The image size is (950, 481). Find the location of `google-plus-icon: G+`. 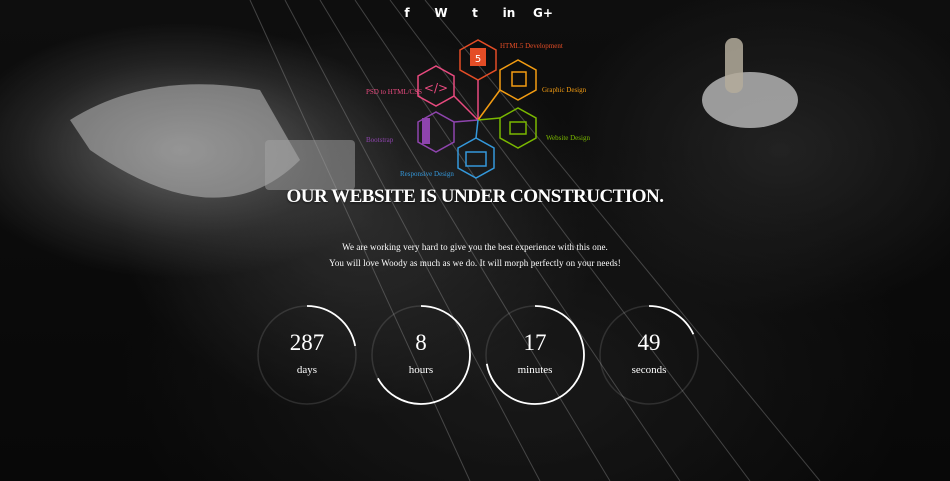

google-plus-icon: G+ is located at coordinates (543, 13).